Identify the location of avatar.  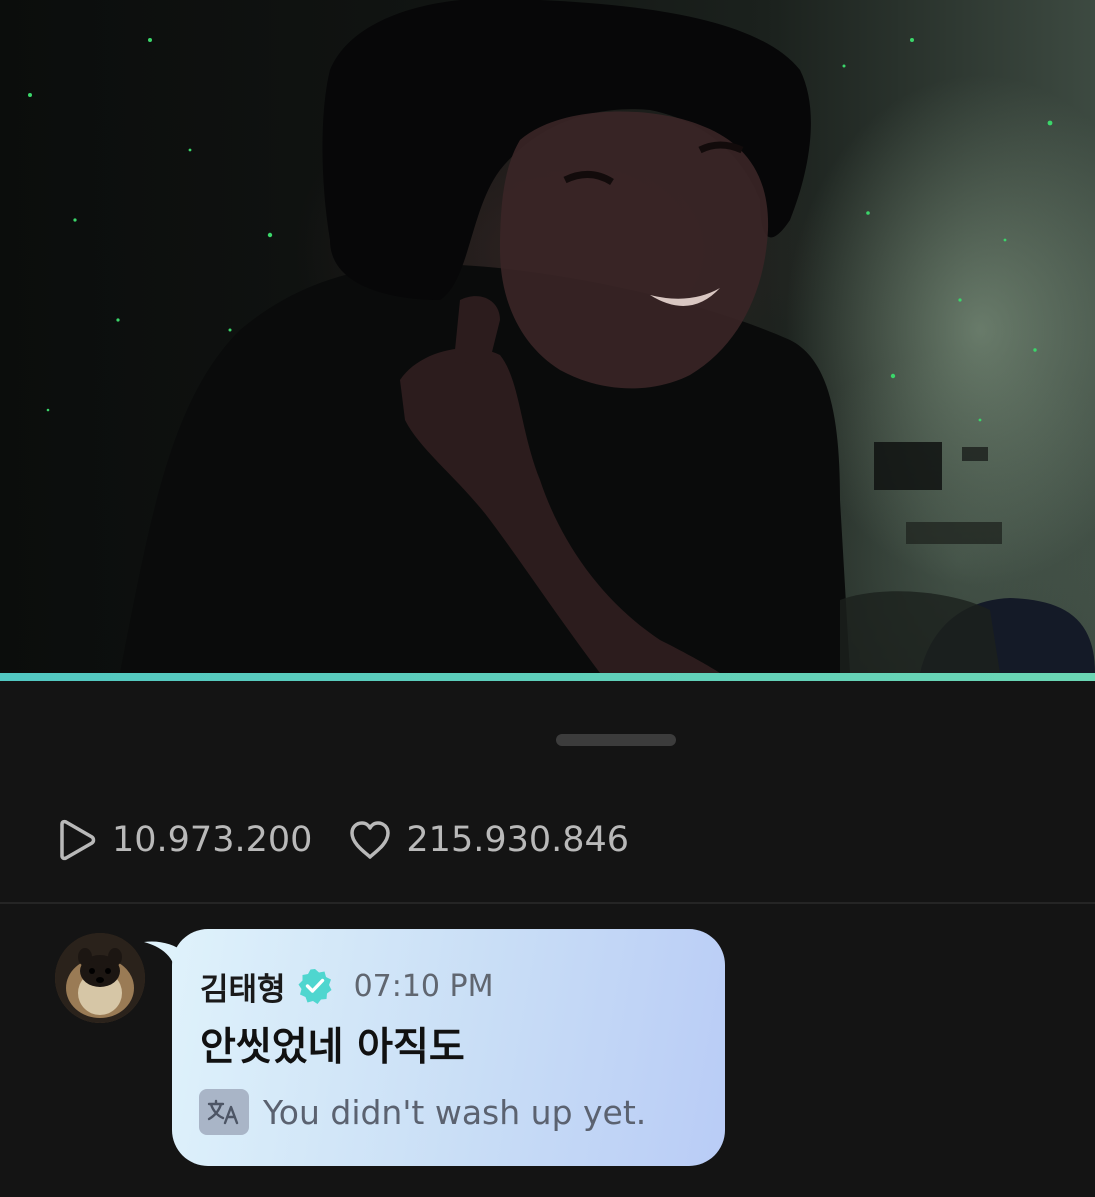
(100, 978).